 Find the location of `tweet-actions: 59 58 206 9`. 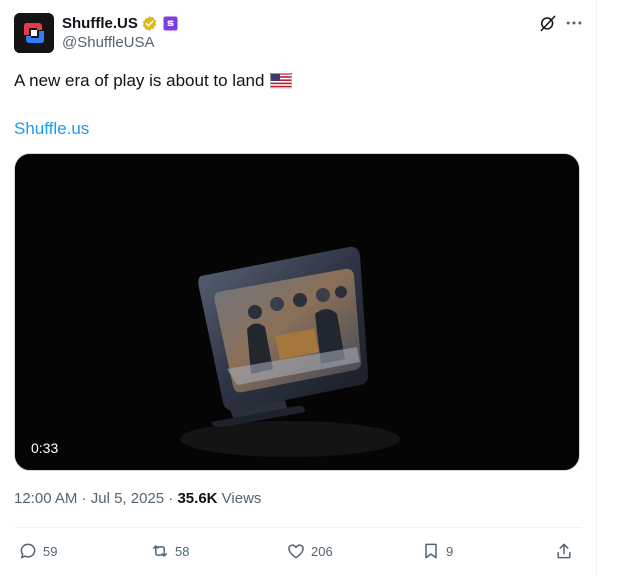

tweet-actions: 59 58 206 9 is located at coordinates (298, 551).